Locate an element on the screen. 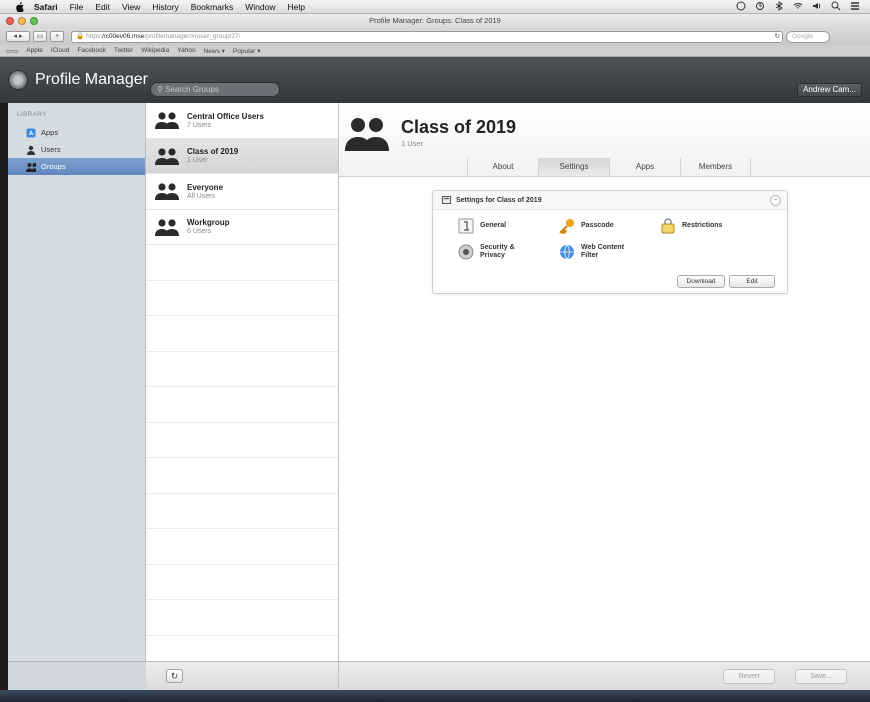 This screenshot has height=702, width=870. group-name: Central Office Users is located at coordinates (225, 116).